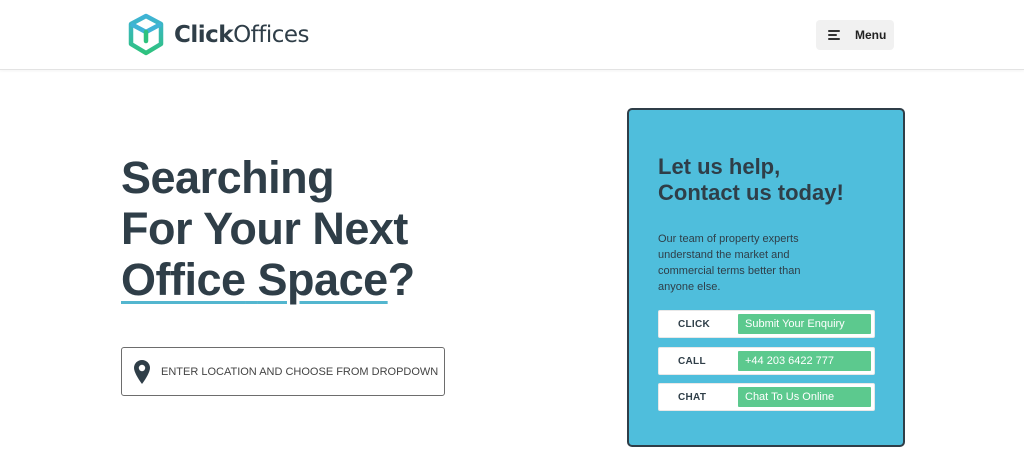  Describe the element at coordinates (271, 35) in the screenshot. I see `logo-text-light: Offices` at that location.